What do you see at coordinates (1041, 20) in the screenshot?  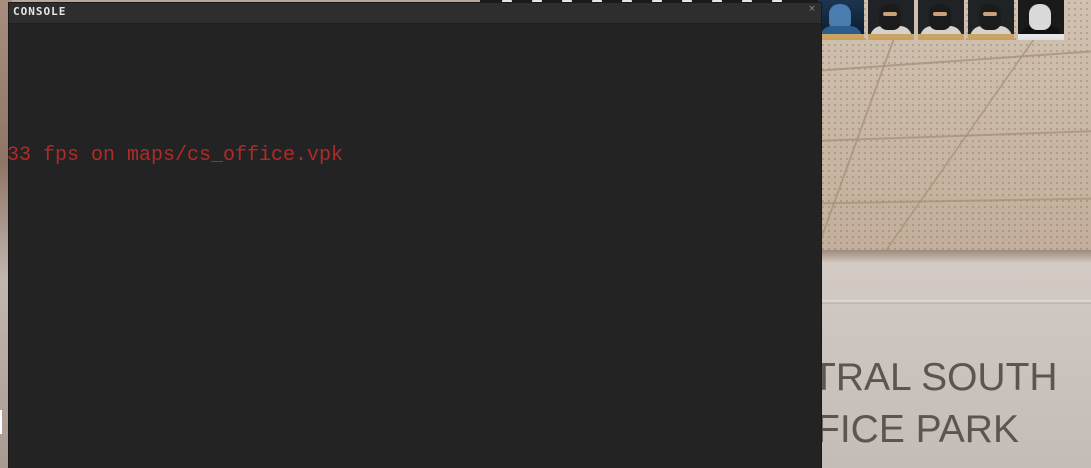 I see `pale-mask-avatar-icon` at bounding box center [1041, 20].